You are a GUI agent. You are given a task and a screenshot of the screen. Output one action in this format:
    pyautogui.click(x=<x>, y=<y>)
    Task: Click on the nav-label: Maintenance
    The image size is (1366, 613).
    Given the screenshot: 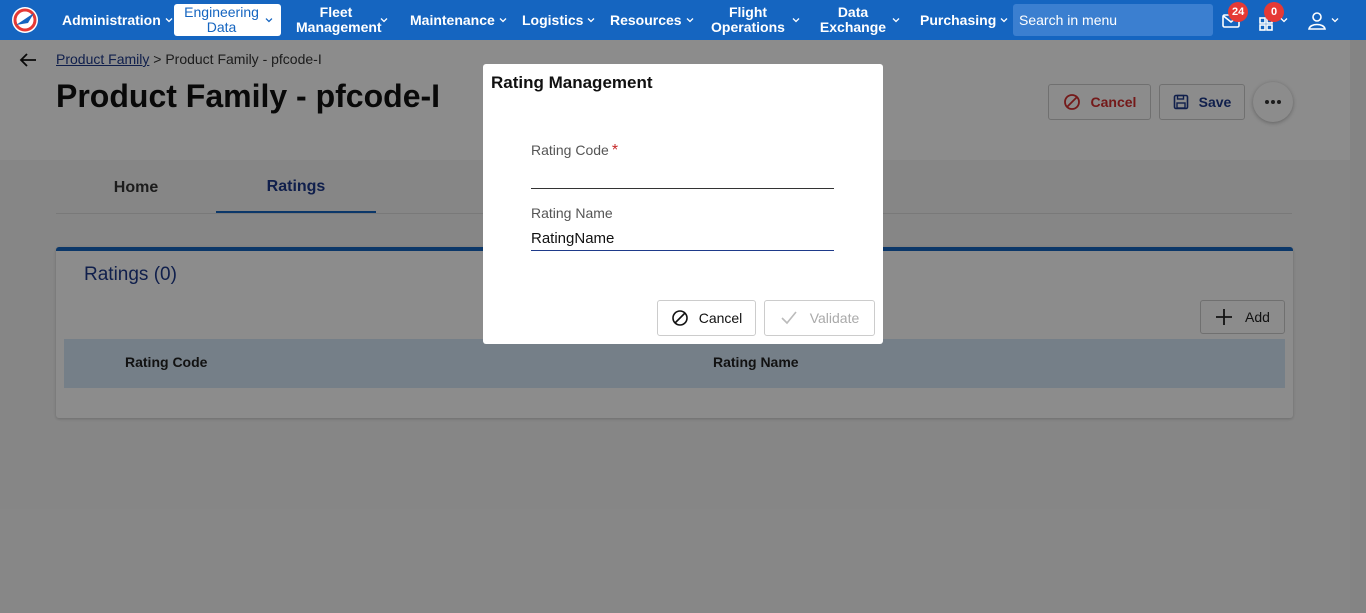 What is the action you would take?
    pyautogui.click(x=452, y=19)
    